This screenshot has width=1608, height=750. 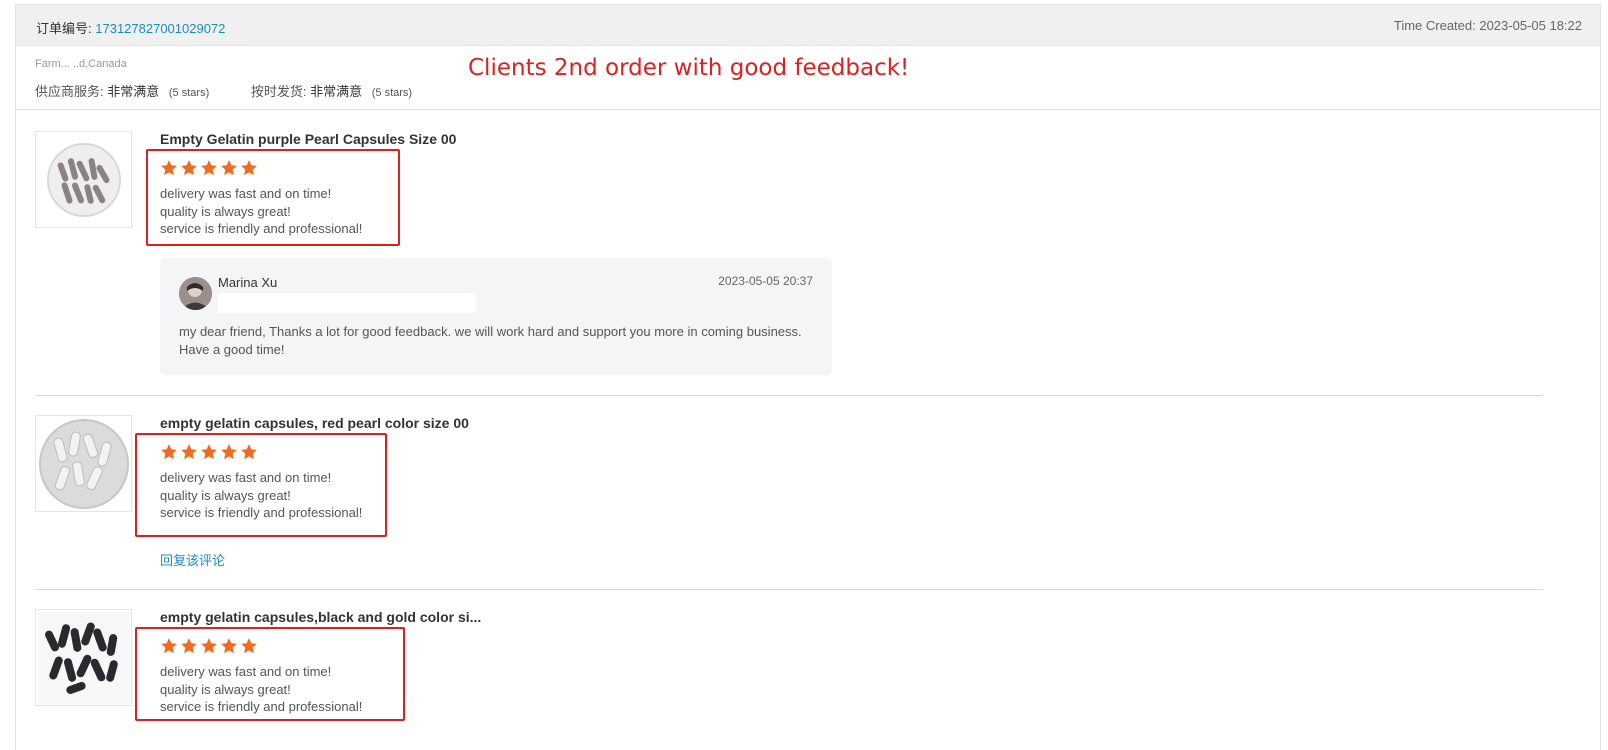 I want to click on ontime-shipping-rating: 按时发货: 非常满意 (5 stars), so click(x=331, y=90).